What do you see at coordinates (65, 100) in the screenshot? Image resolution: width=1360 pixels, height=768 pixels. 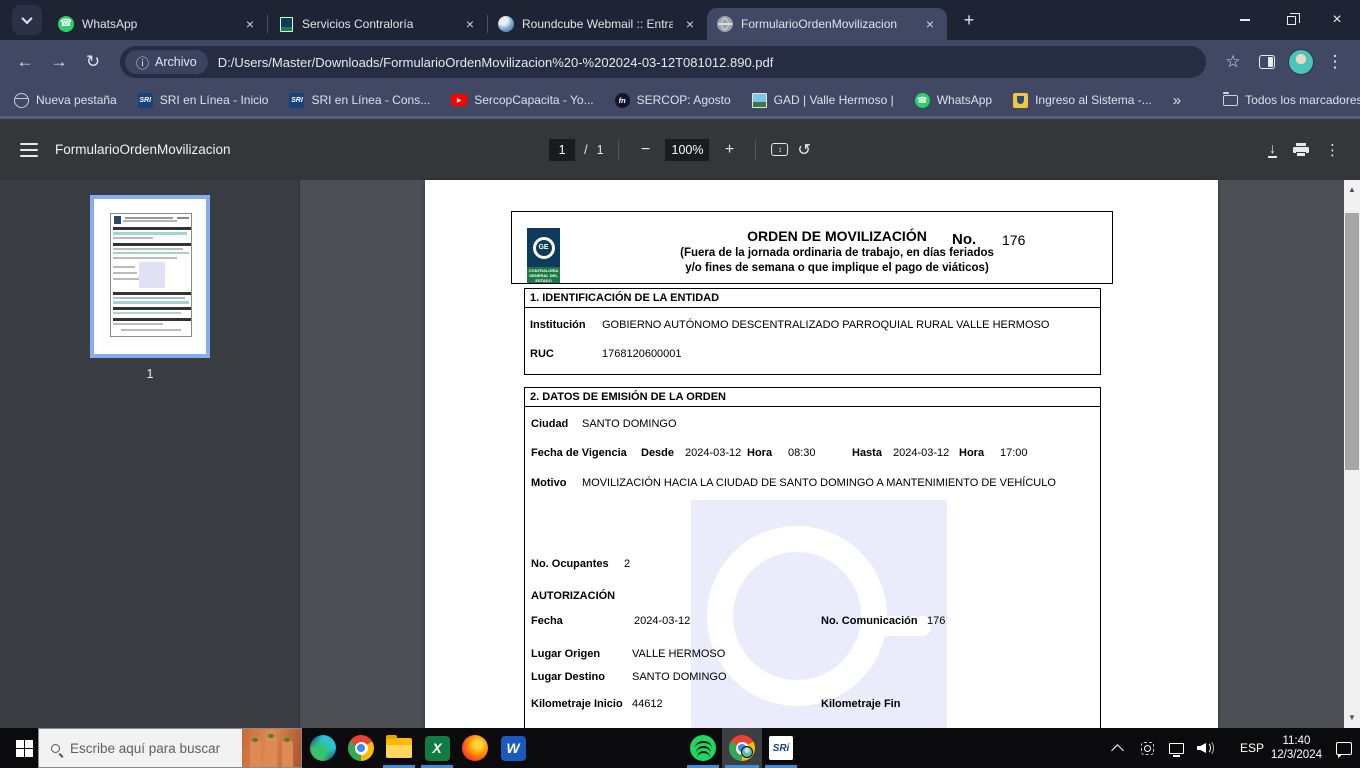 I see `bookmark-nueva-pestana: Nueva pestaña` at bounding box center [65, 100].